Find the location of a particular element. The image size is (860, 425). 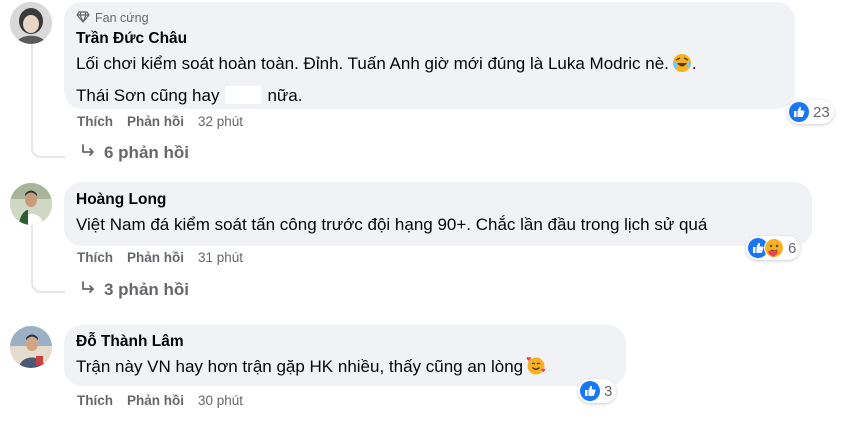

comment-text-line: Thái Sơn cũng hay is located at coordinates (148, 95).